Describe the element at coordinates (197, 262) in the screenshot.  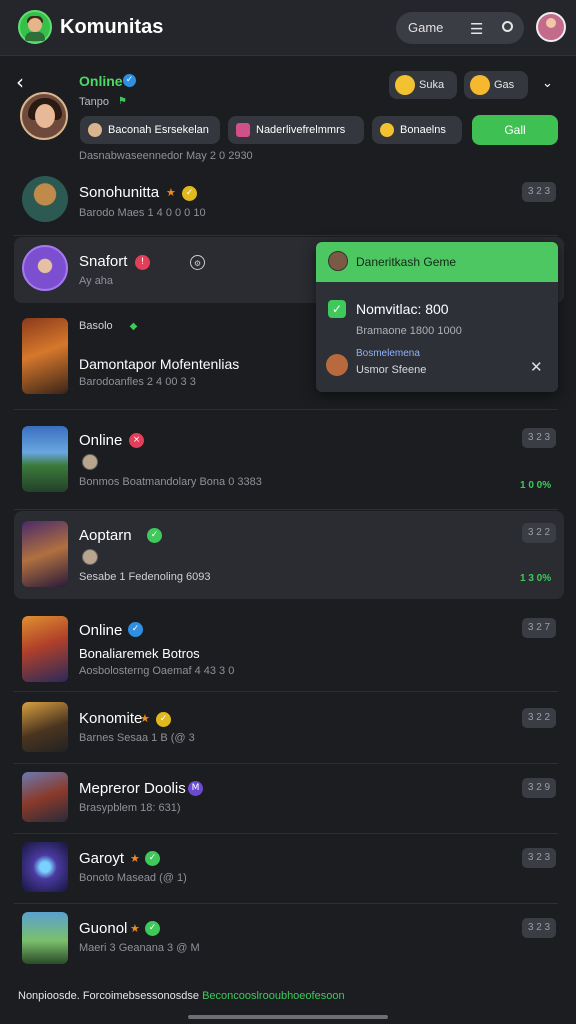
I see `settings-icon: ⚙` at that location.